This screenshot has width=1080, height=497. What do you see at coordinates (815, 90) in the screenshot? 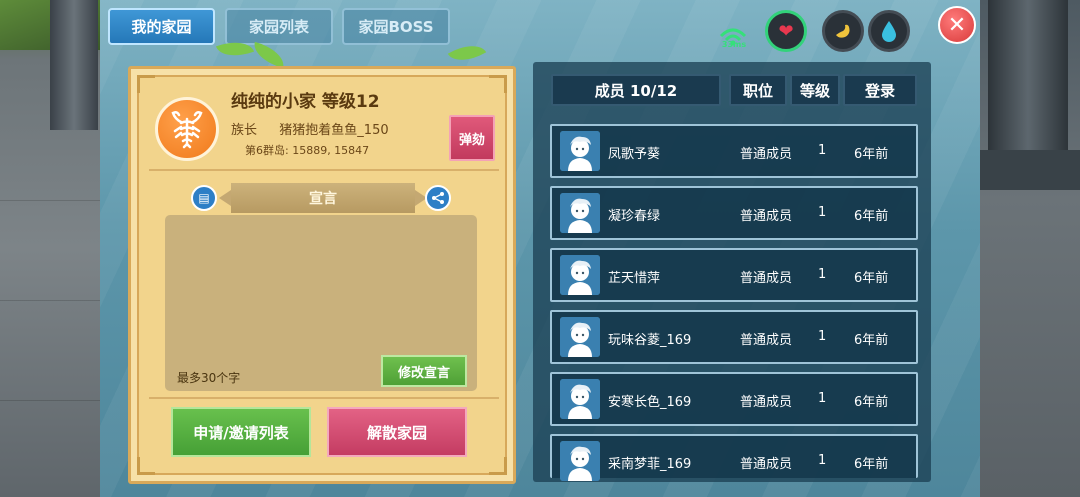
I see `level-header: 等级` at bounding box center [815, 90].